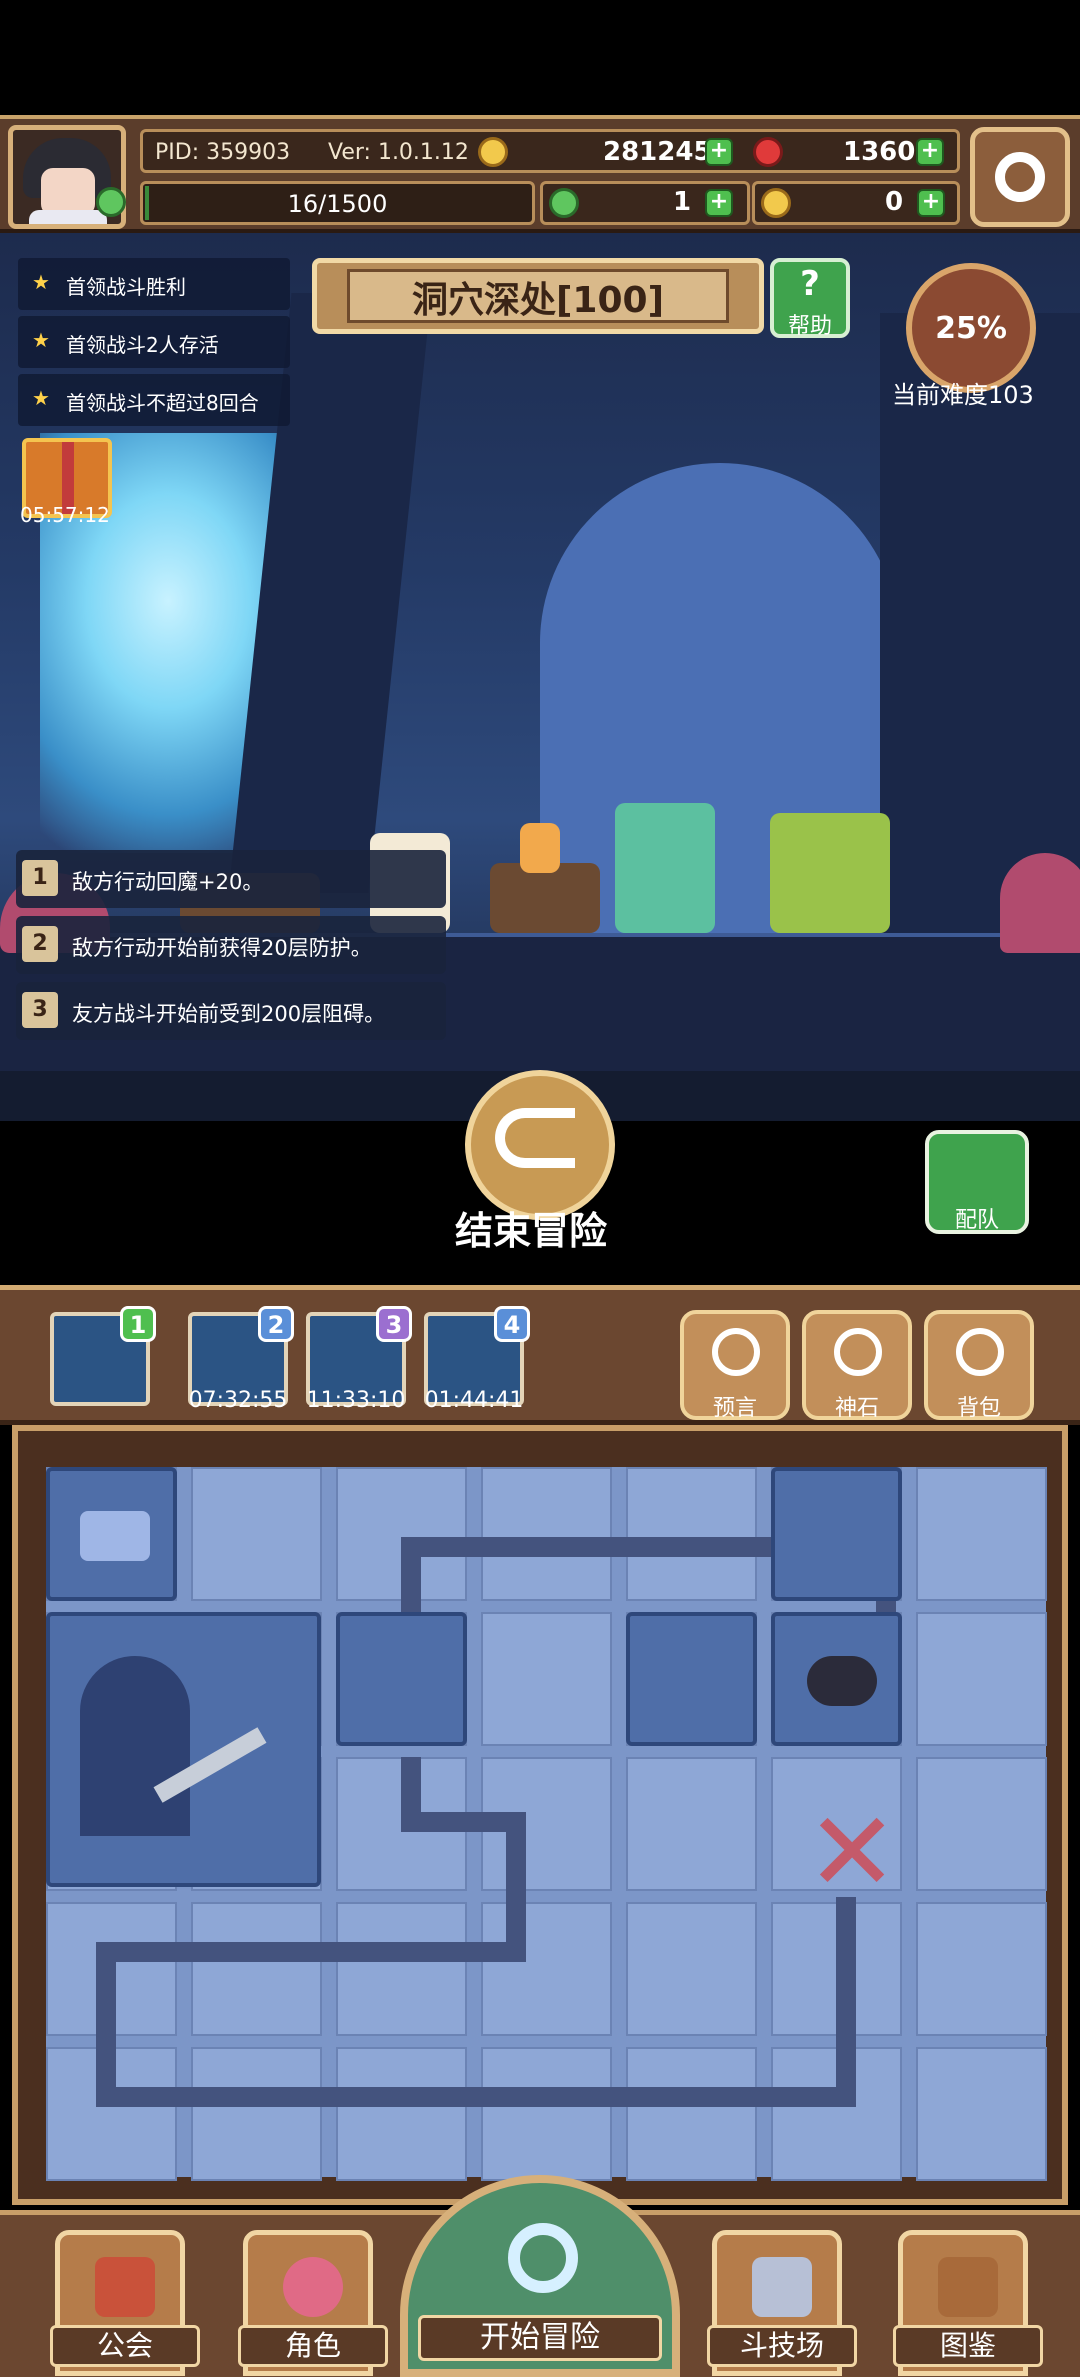 The width and height of the screenshot is (1080, 2377). Describe the element at coordinates (719, 203) in the screenshot. I see `add-clover-button: +` at that location.